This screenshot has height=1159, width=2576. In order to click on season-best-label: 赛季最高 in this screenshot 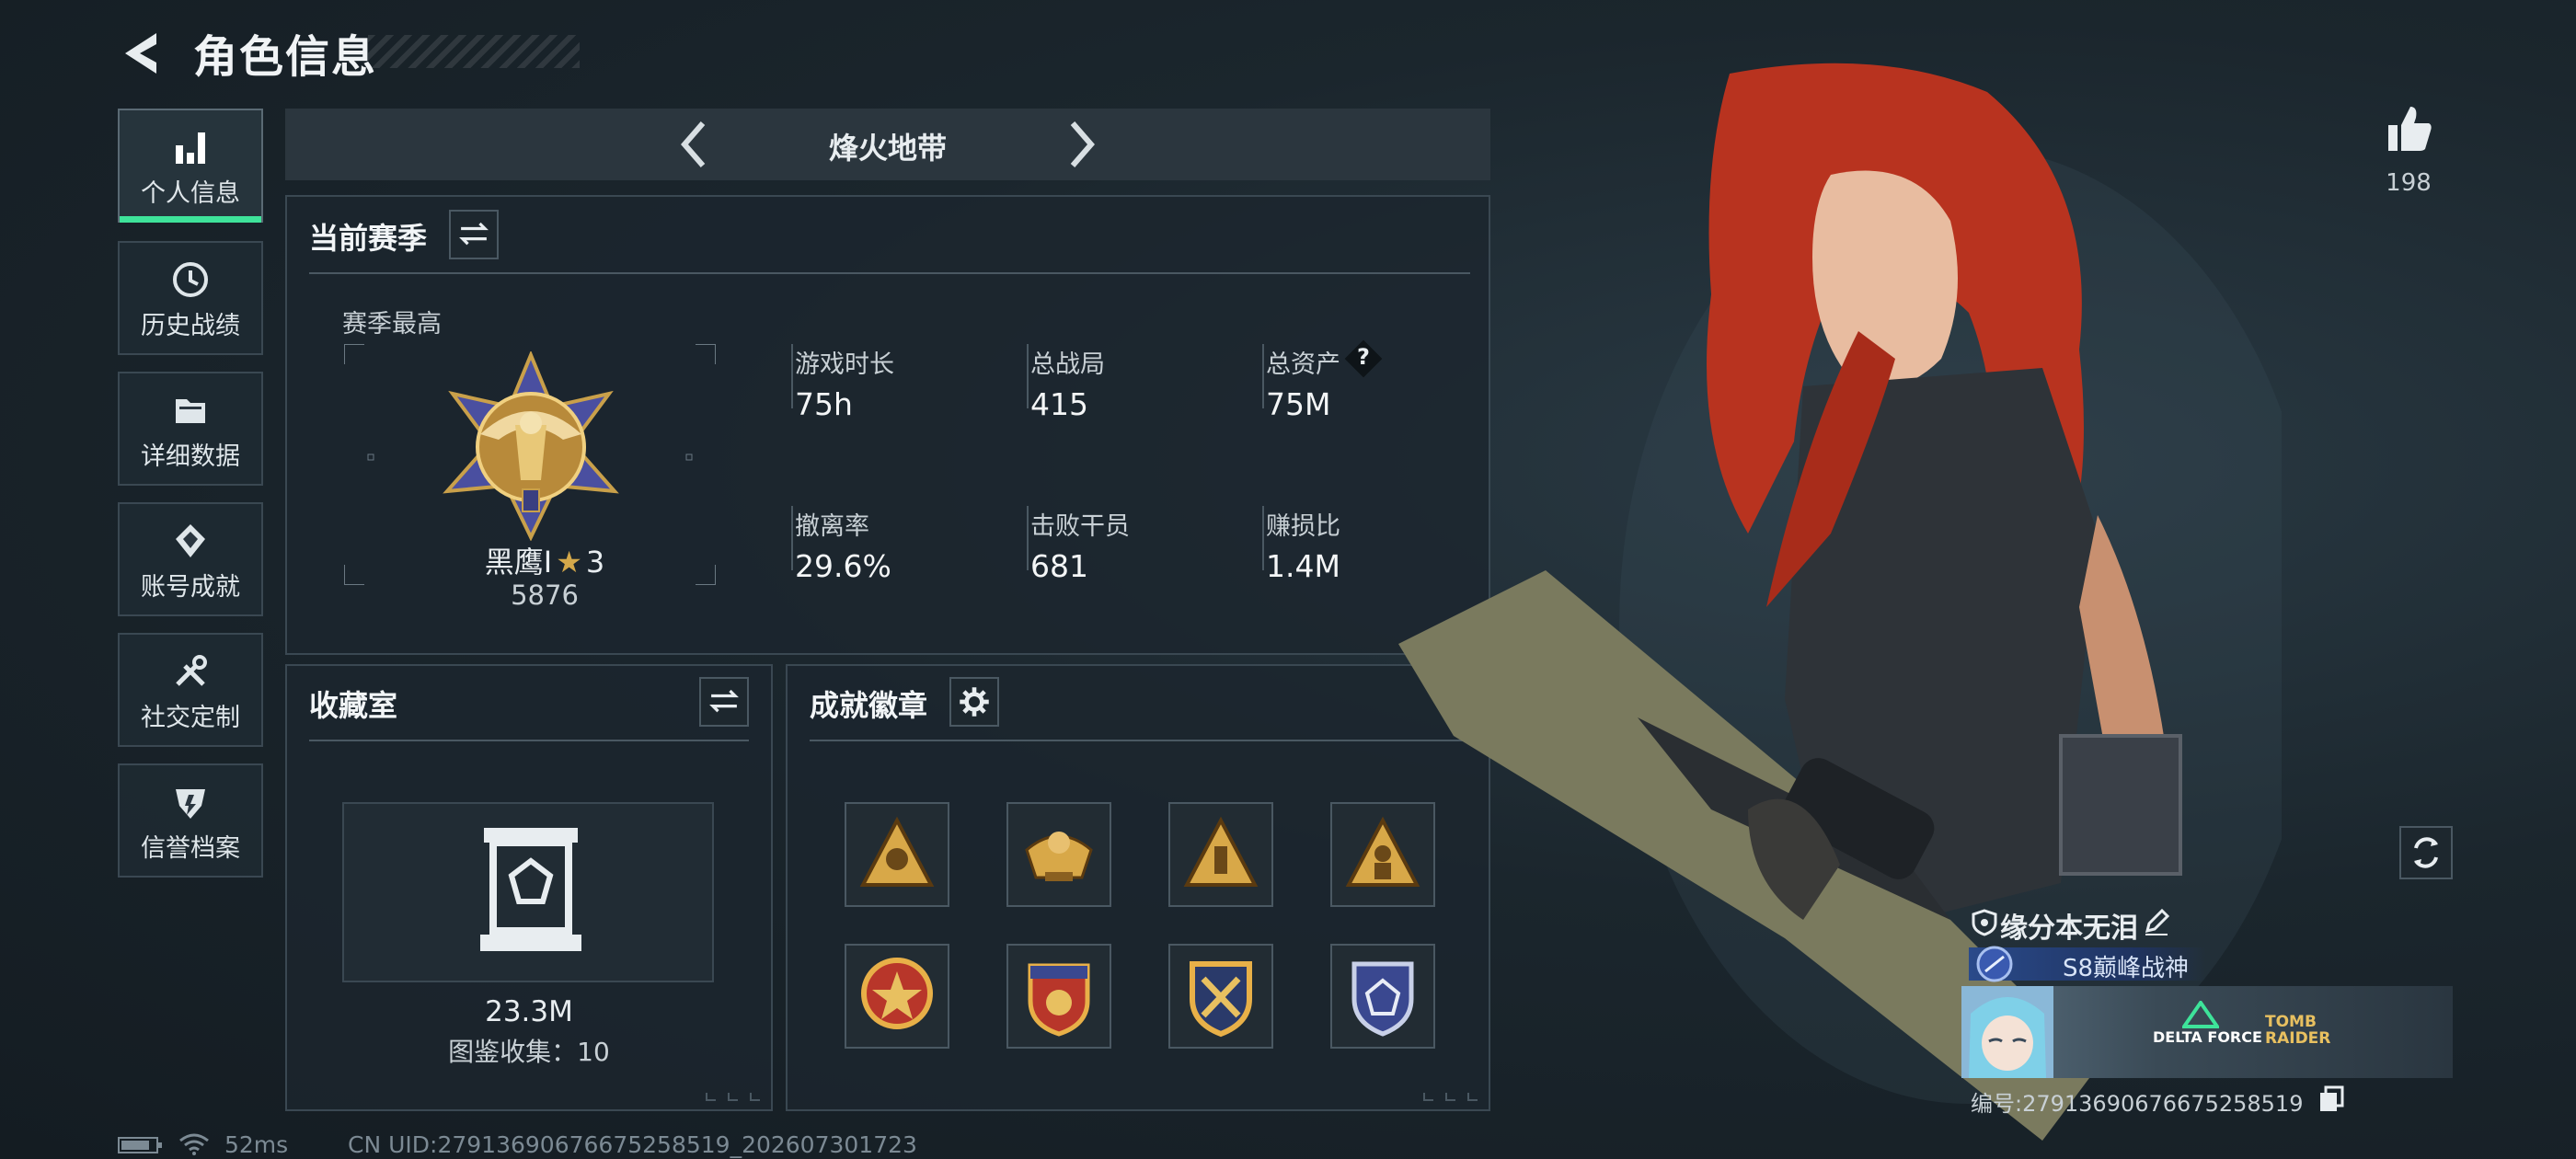, I will do `click(392, 324)`.